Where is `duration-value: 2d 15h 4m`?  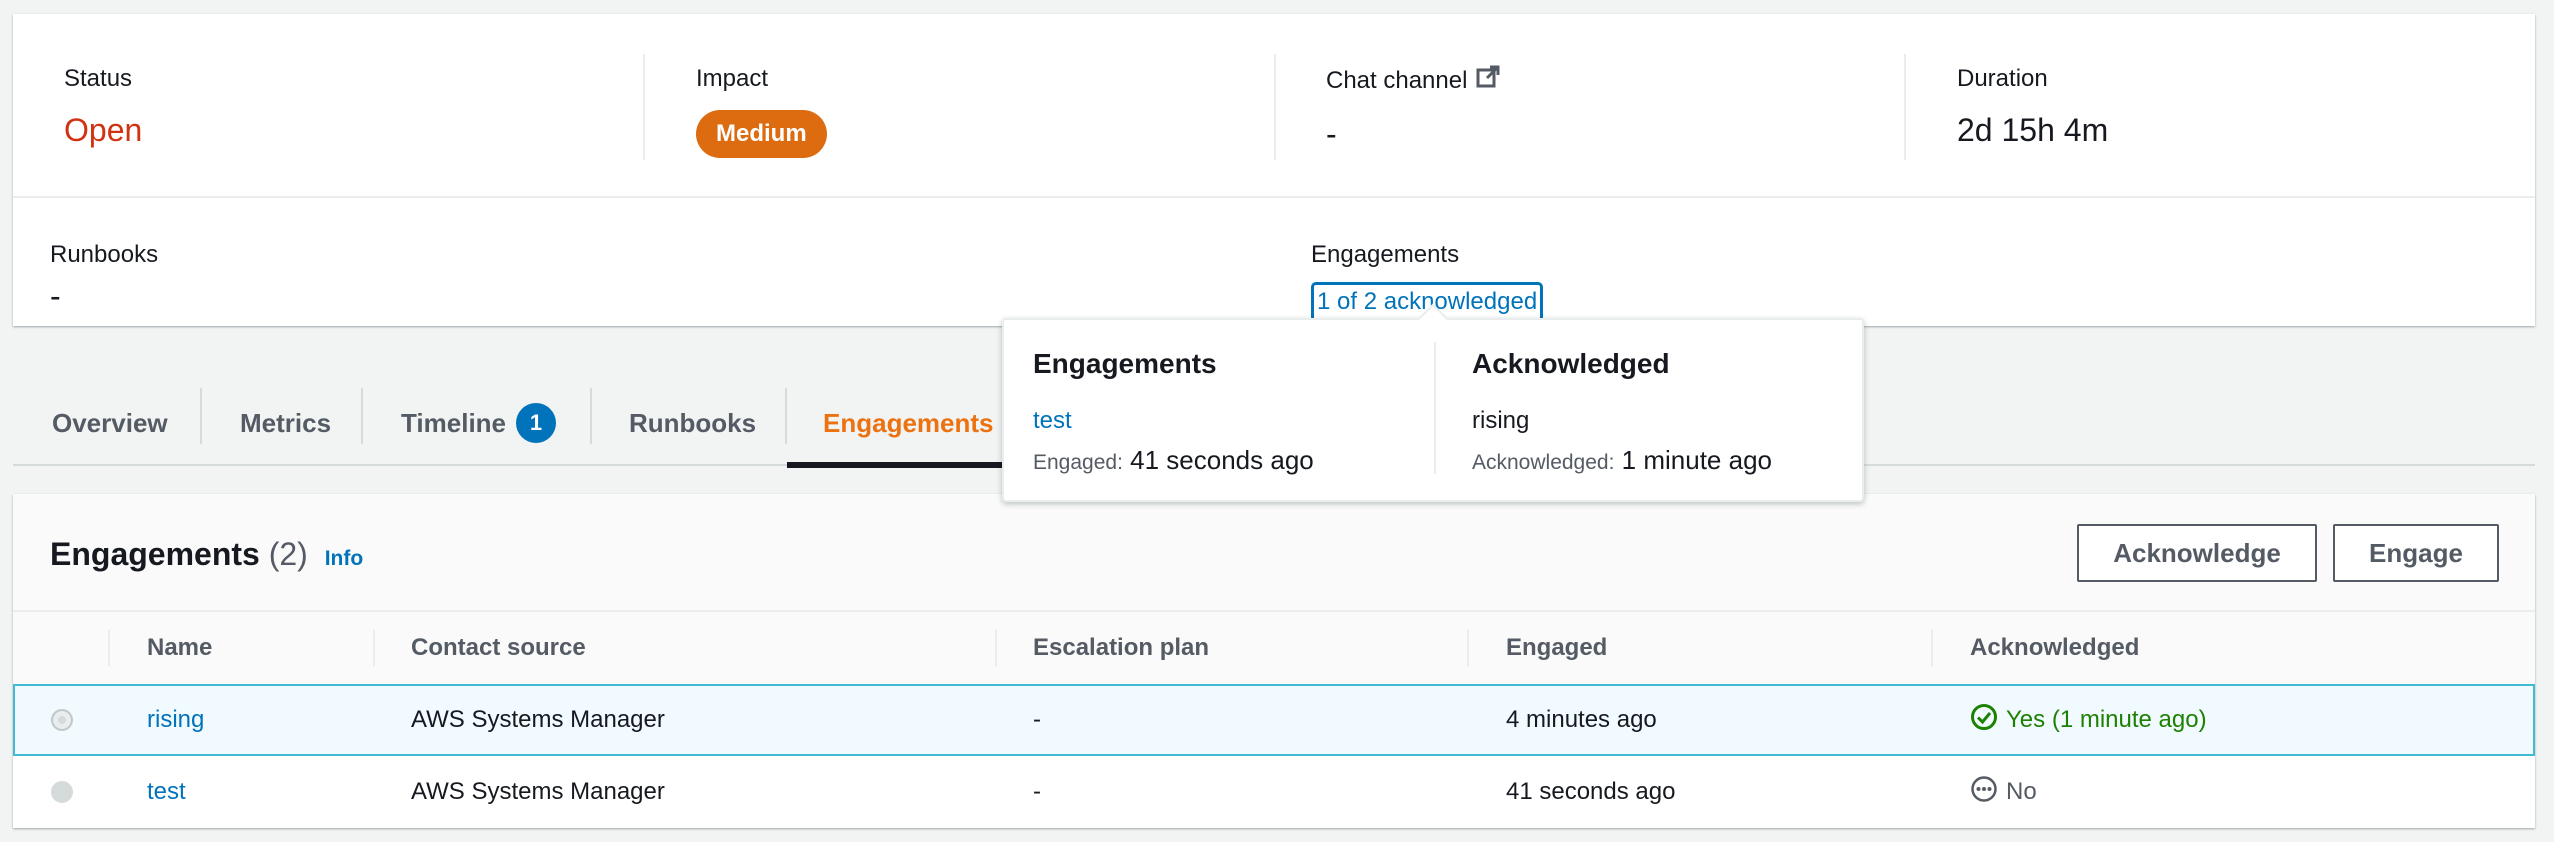 duration-value: 2d 15h 4m is located at coordinates (2033, 130).